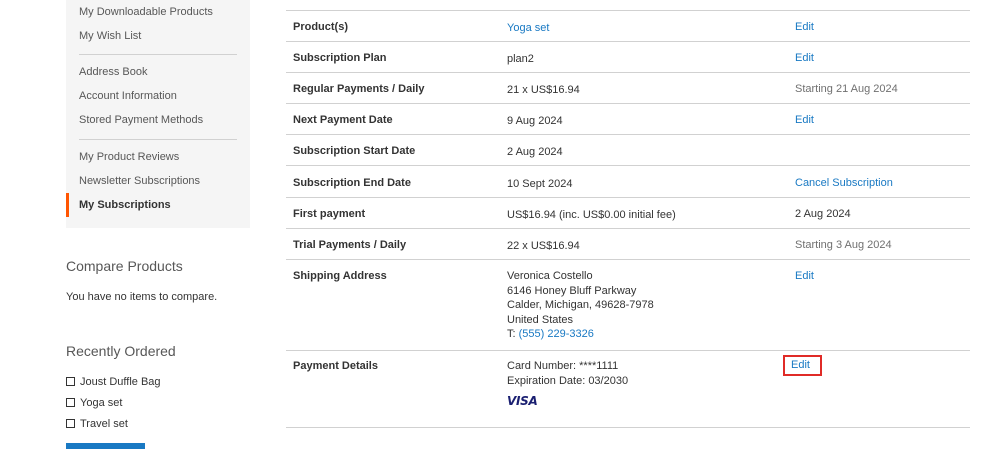 The image size is (1000, 449). I want to click on recently-ordered-list: Joust Duffle Bag Yoga set Travel set, so click(113, 402).